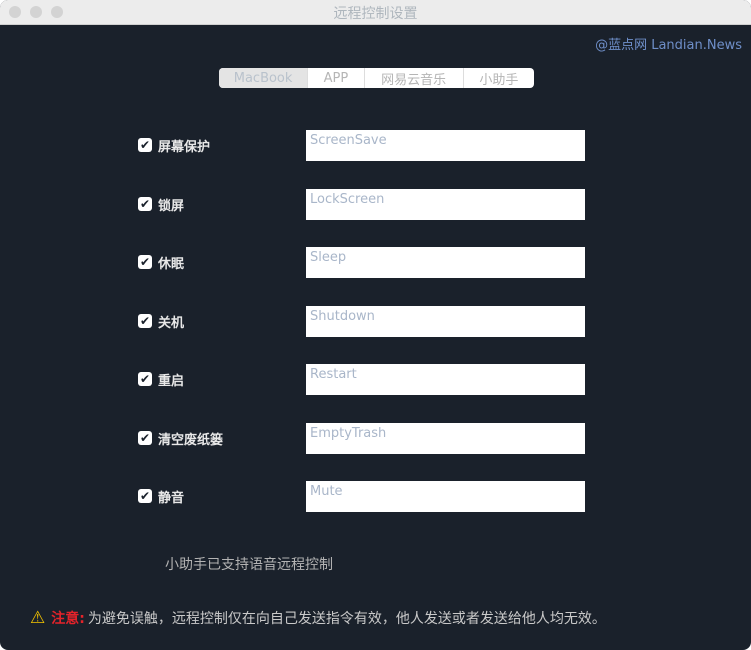 This screenshot has width=751, height=650. I want to click on command-keyword-placeholder: Restart, so click(333, 374).